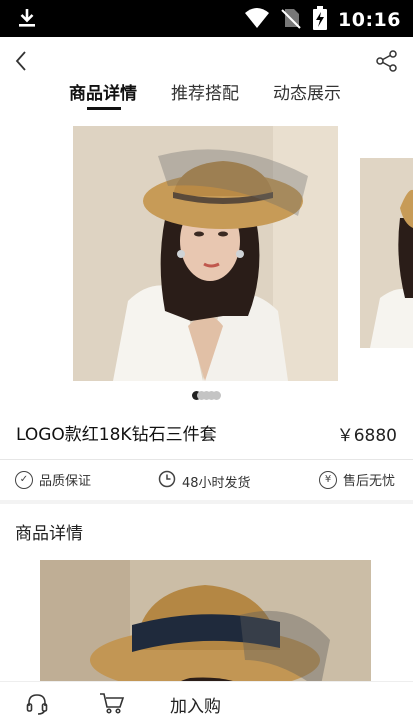  I want to click on cart-icon, so click(112, 703).